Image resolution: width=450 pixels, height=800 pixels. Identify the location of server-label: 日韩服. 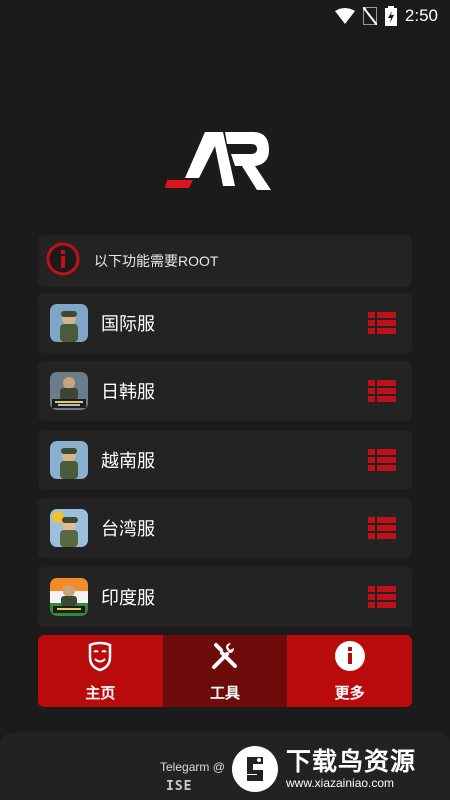
(128, 392).